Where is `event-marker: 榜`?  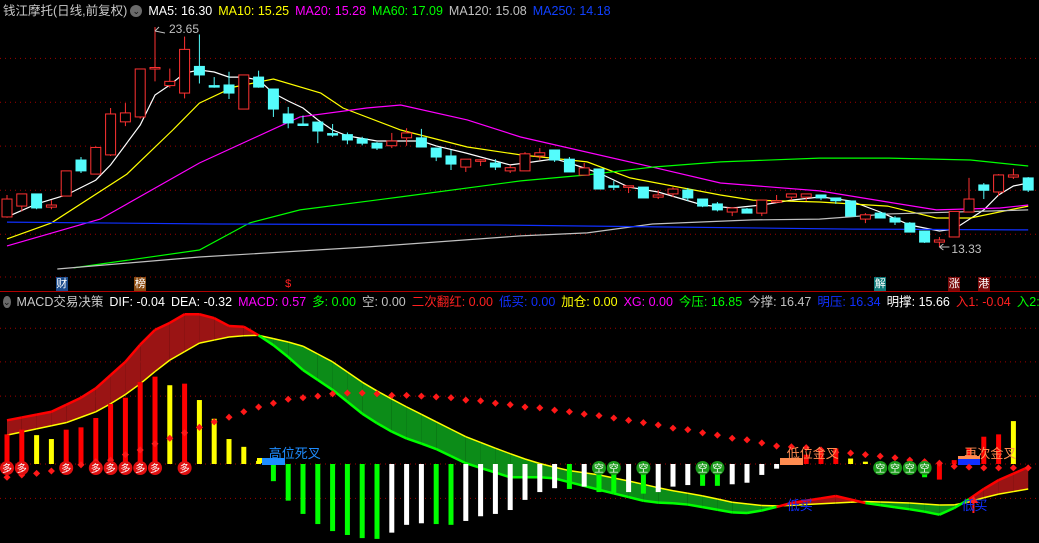 event-marker: 榜 is located at coordinates (140, 284).